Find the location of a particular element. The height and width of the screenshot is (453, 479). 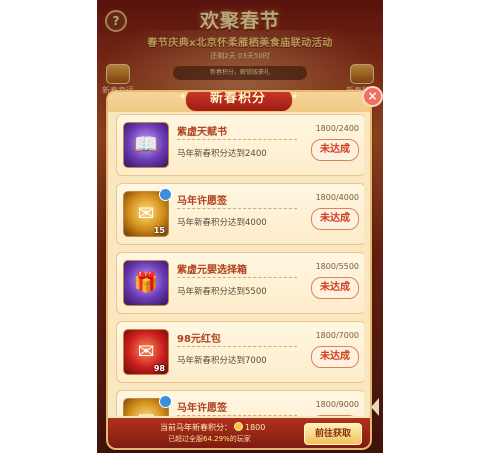

coin-icon is located at coordinates (238, 426).